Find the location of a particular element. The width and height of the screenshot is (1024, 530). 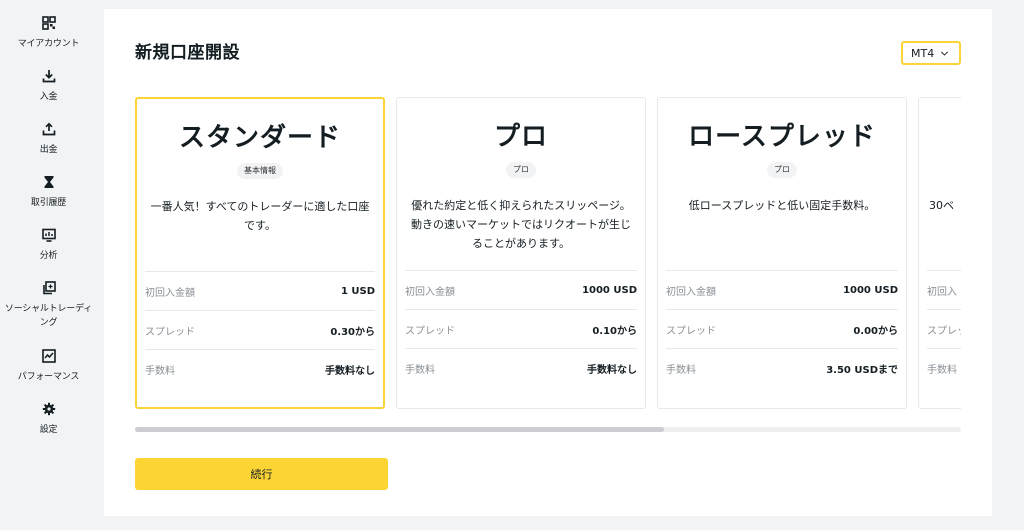

card-row-spread: スプレッド 0.30から is located at coordinates (260, 329).